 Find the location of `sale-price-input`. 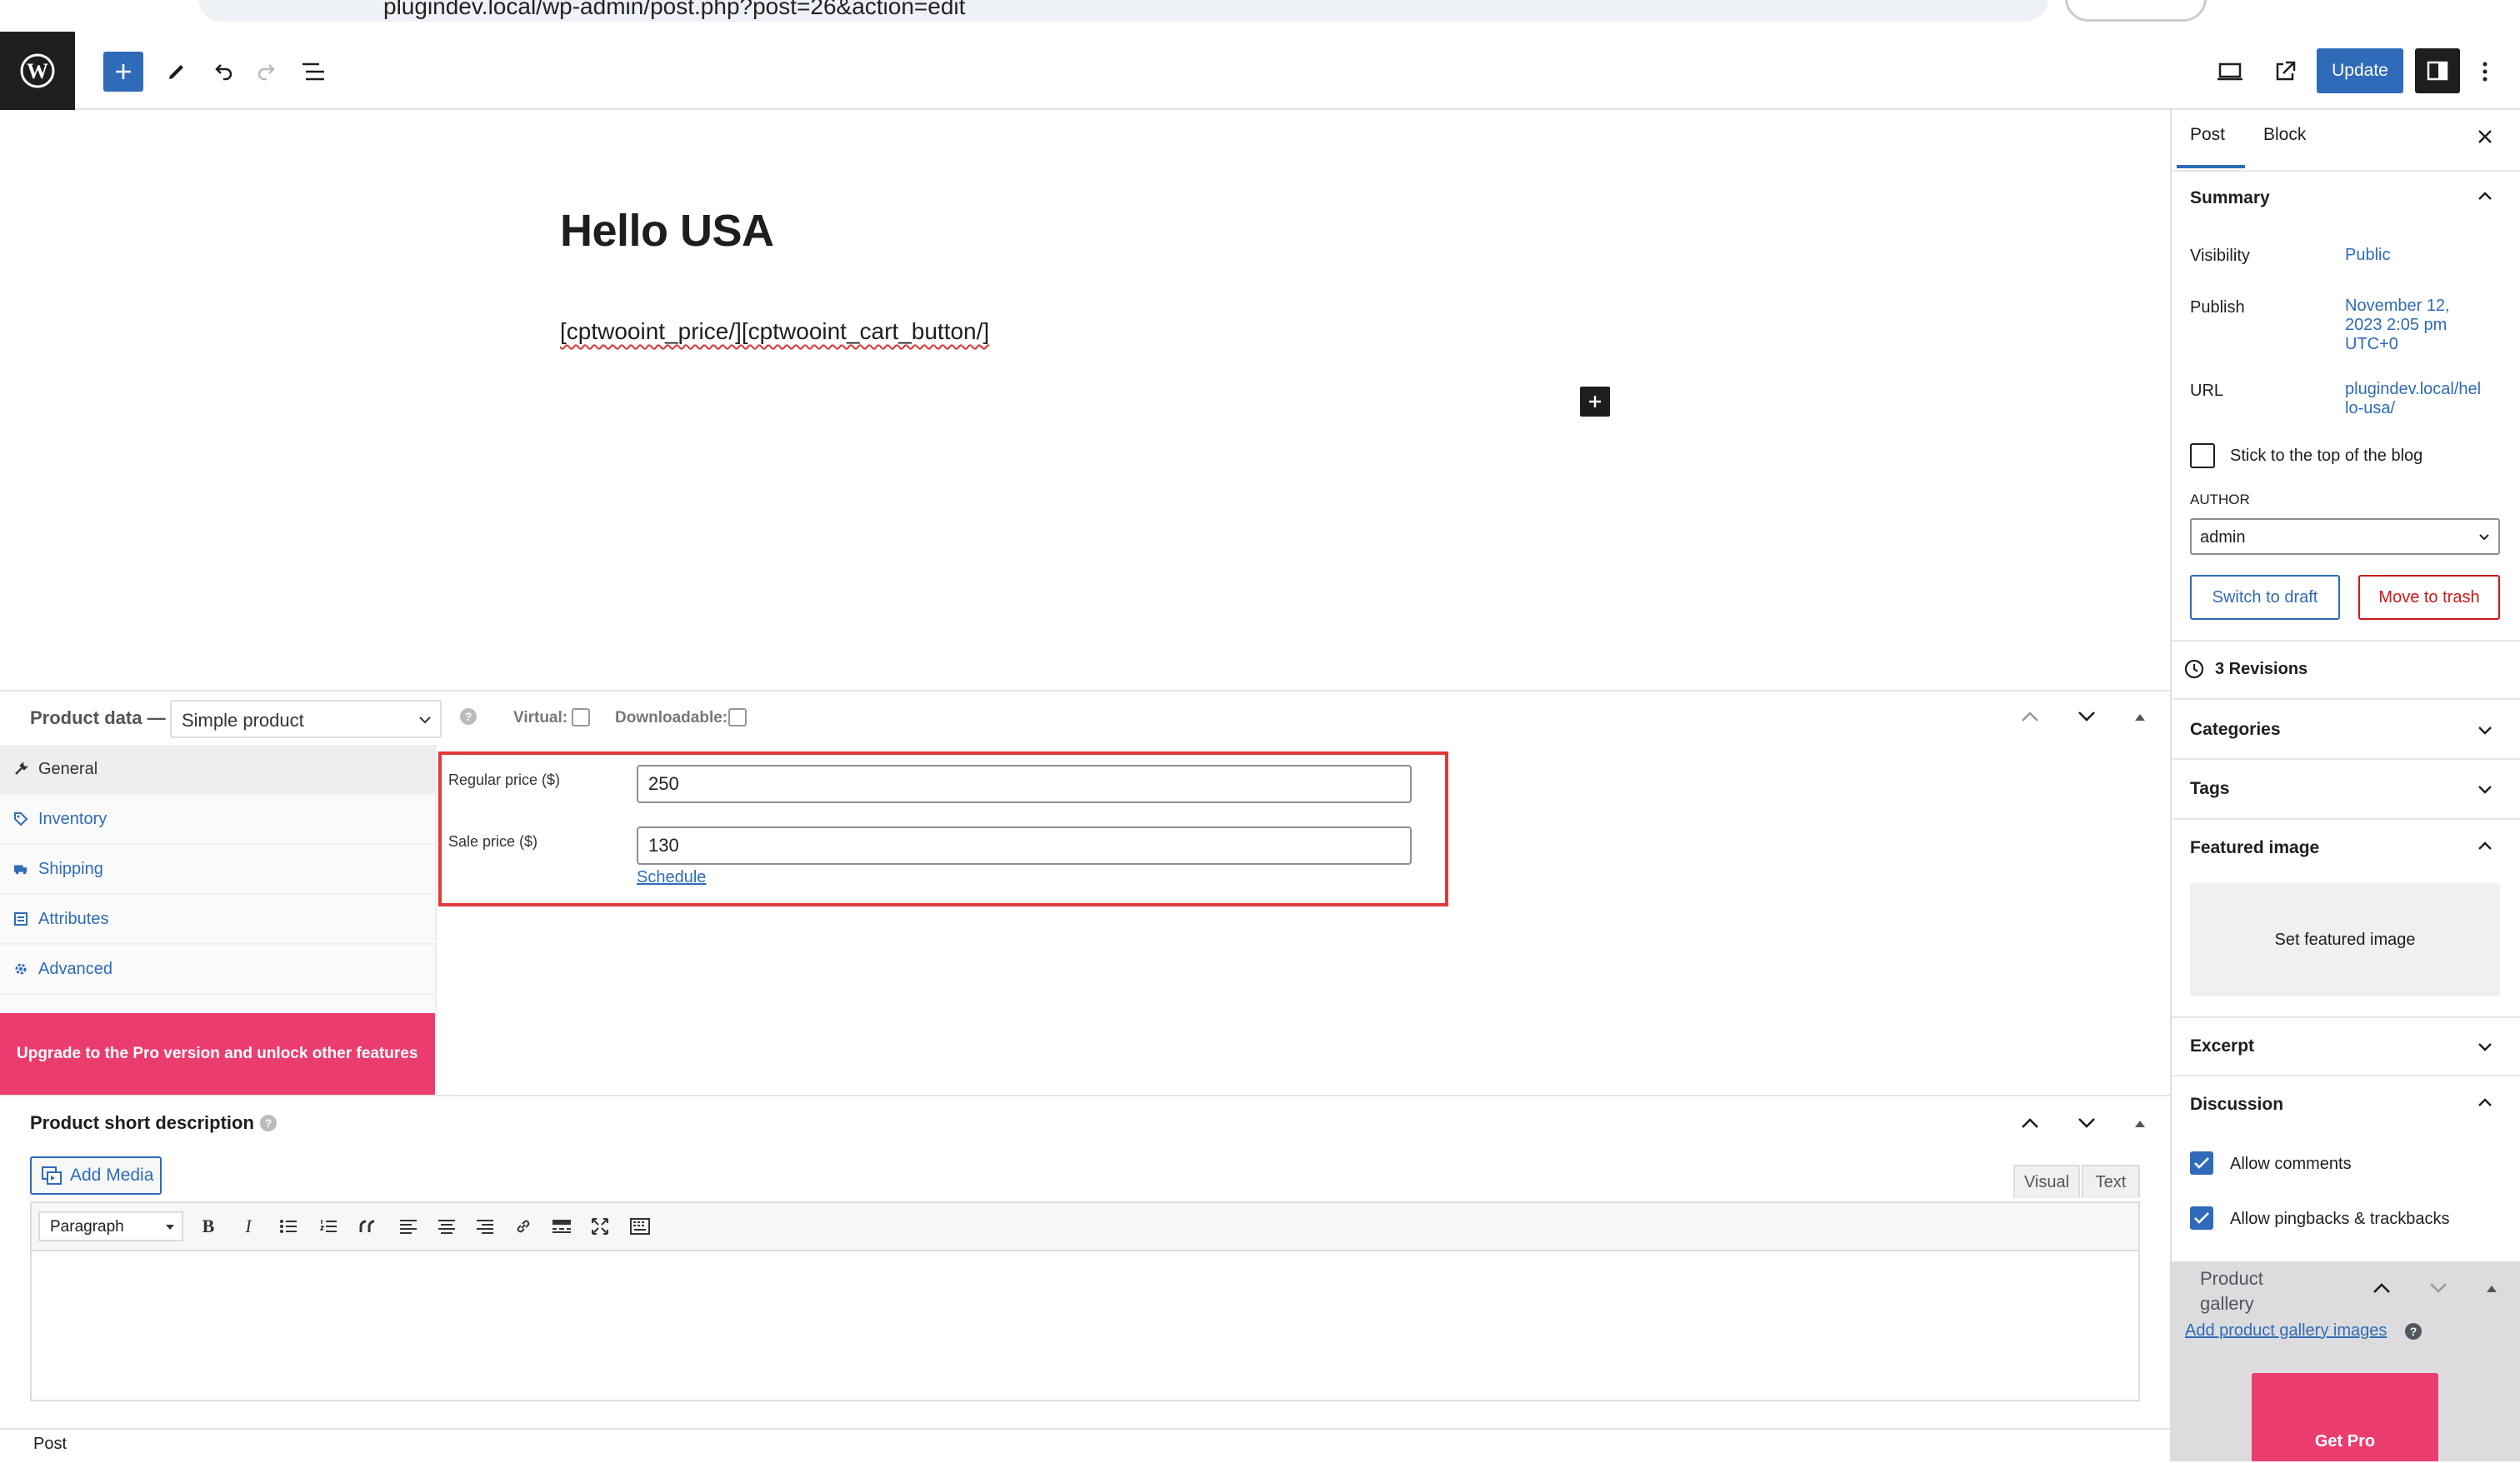

sale-price-input is located at coordinates (1024, 845).